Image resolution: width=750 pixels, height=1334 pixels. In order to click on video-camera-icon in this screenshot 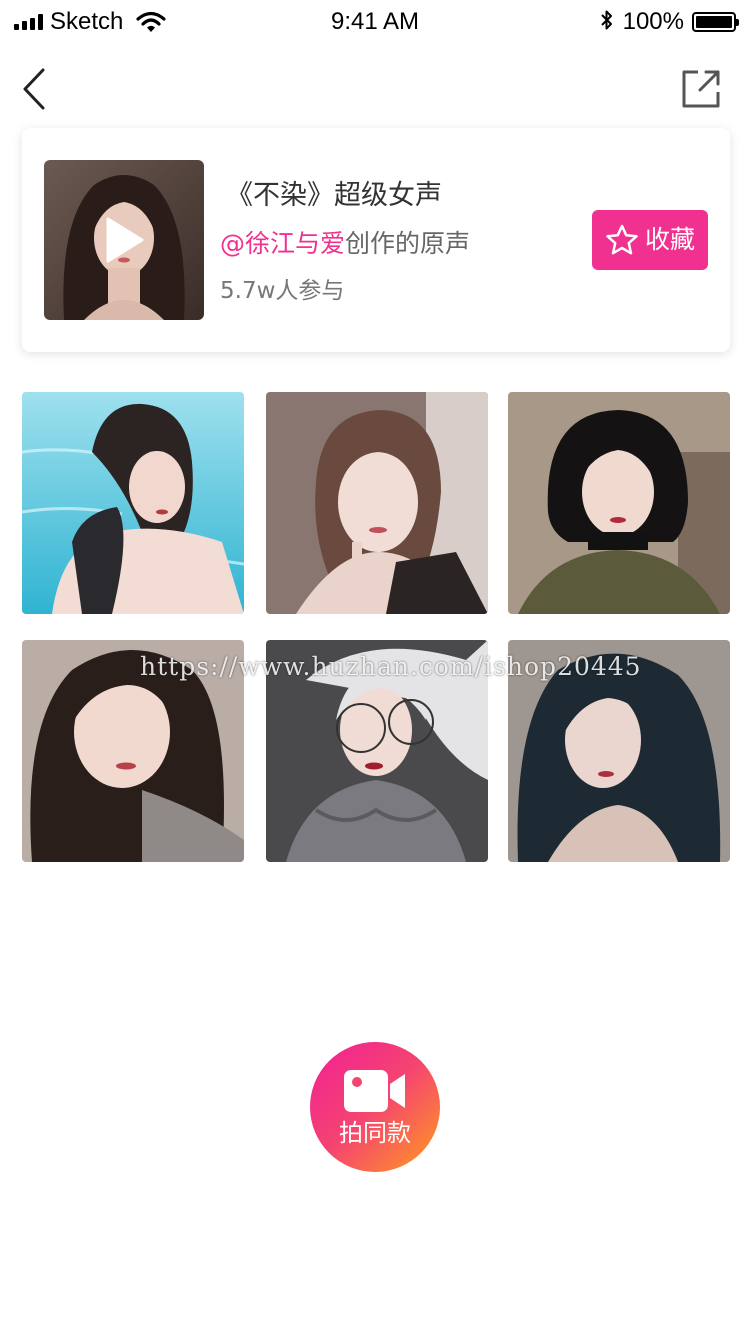, I will do `click(374, 1091)`.